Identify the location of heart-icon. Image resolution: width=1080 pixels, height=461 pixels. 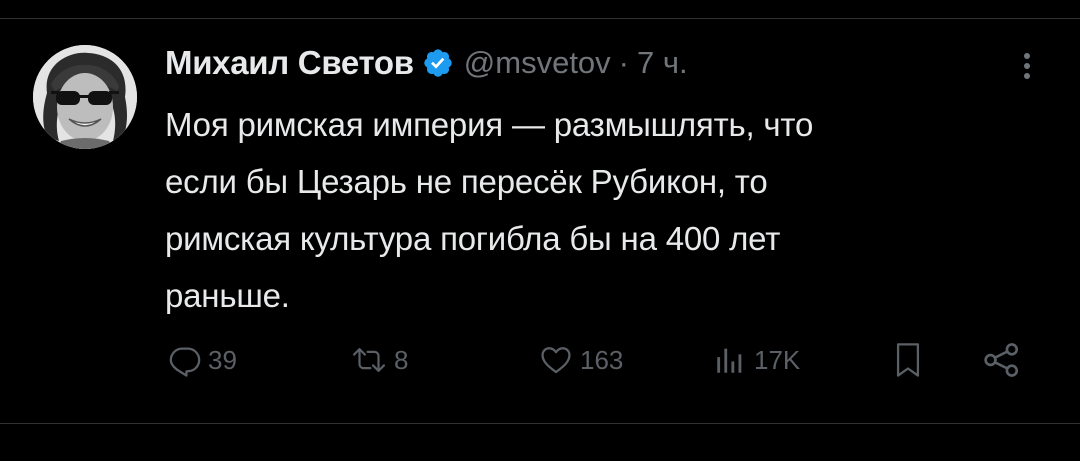
(556, 360).